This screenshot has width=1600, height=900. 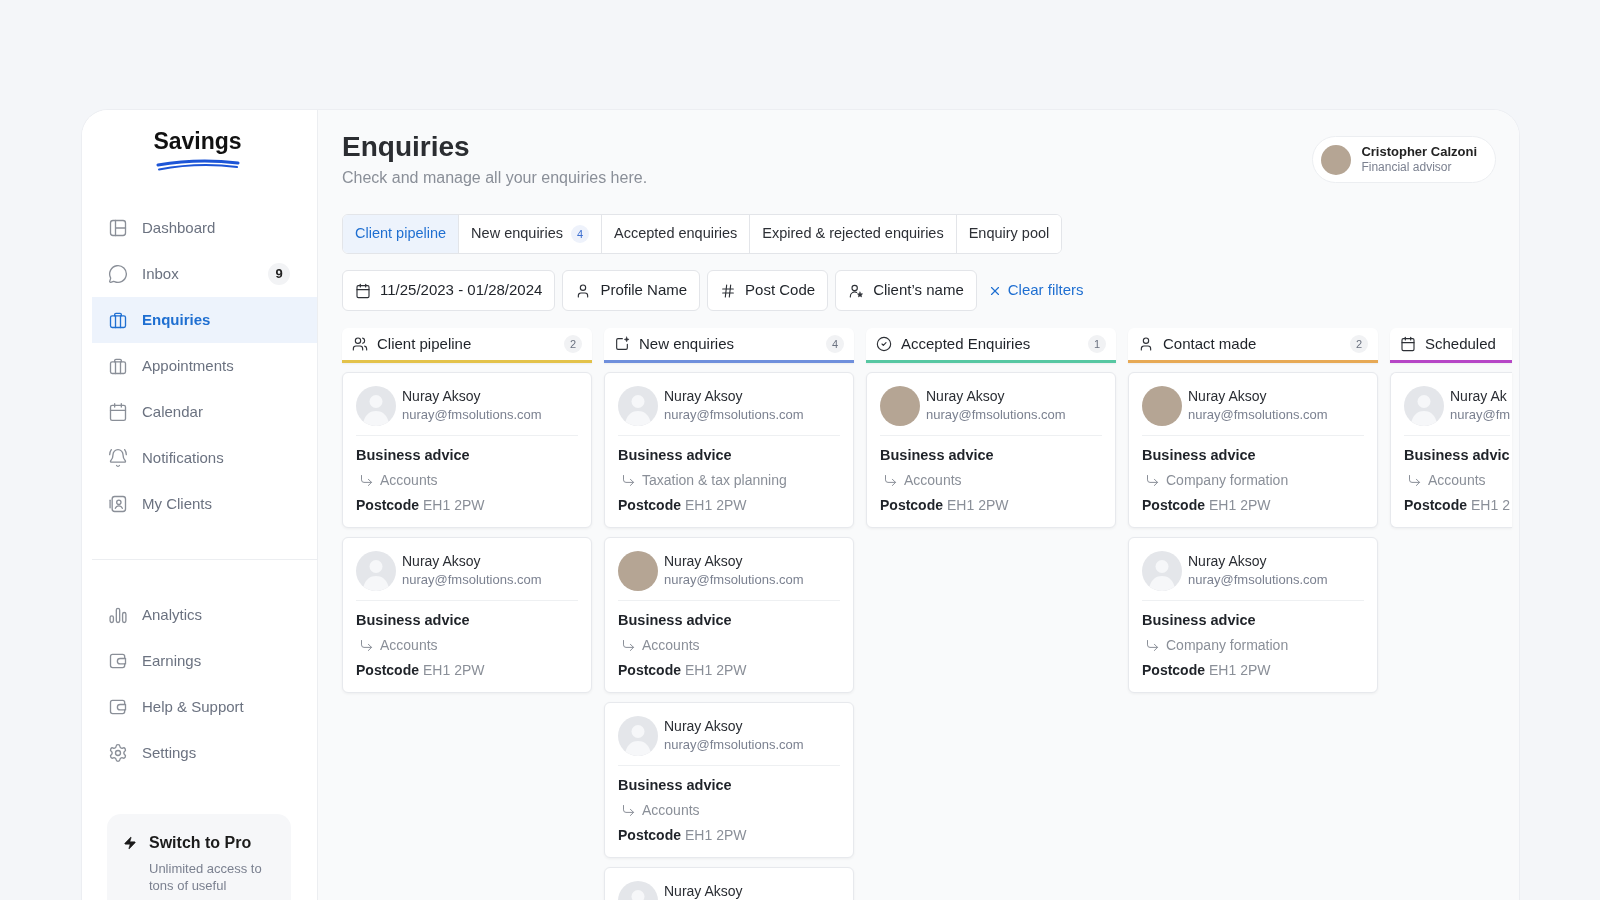 What do you see at coordinates (118, 274) in the screenshot?
I see `chat-bubble-icon` at bounding box center [118, 274].